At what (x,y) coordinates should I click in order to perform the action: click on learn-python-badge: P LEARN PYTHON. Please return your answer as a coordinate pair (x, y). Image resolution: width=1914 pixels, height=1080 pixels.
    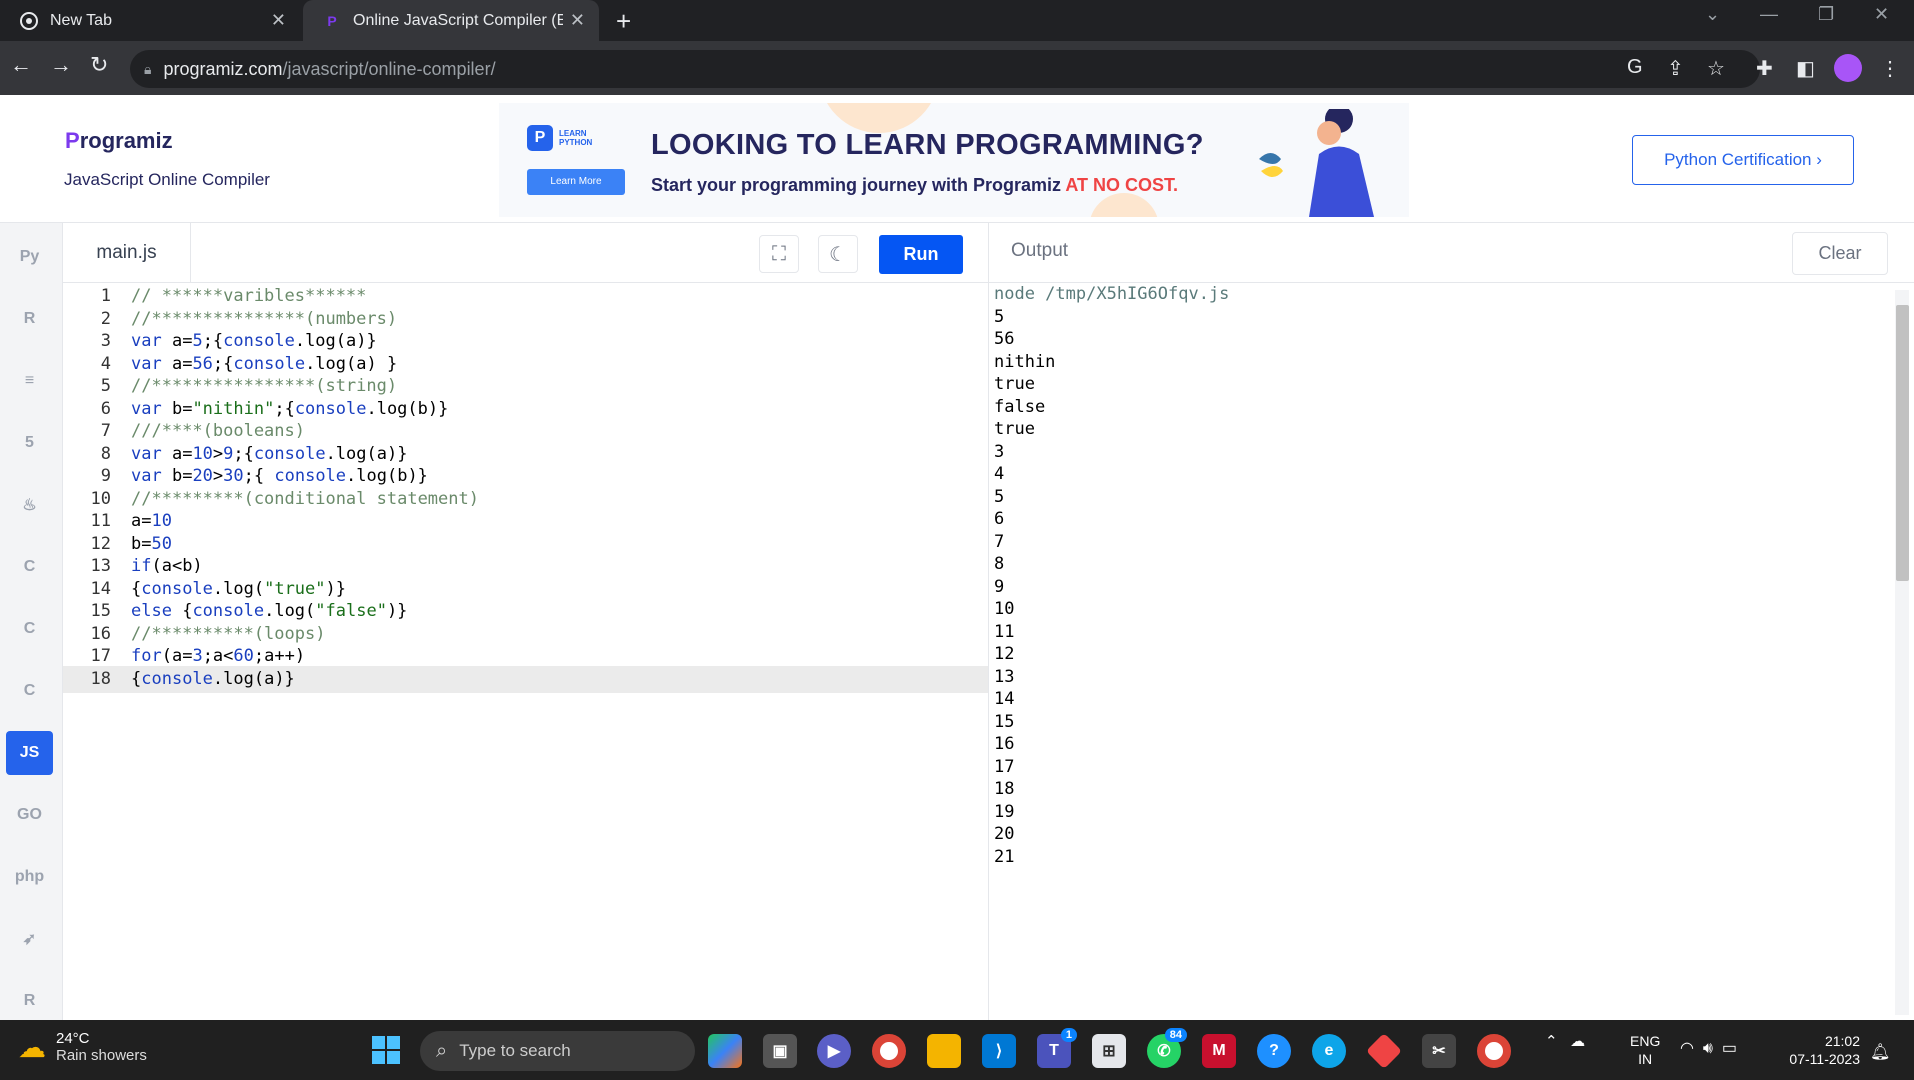
    Looking at the image, I should click on (582, 140).